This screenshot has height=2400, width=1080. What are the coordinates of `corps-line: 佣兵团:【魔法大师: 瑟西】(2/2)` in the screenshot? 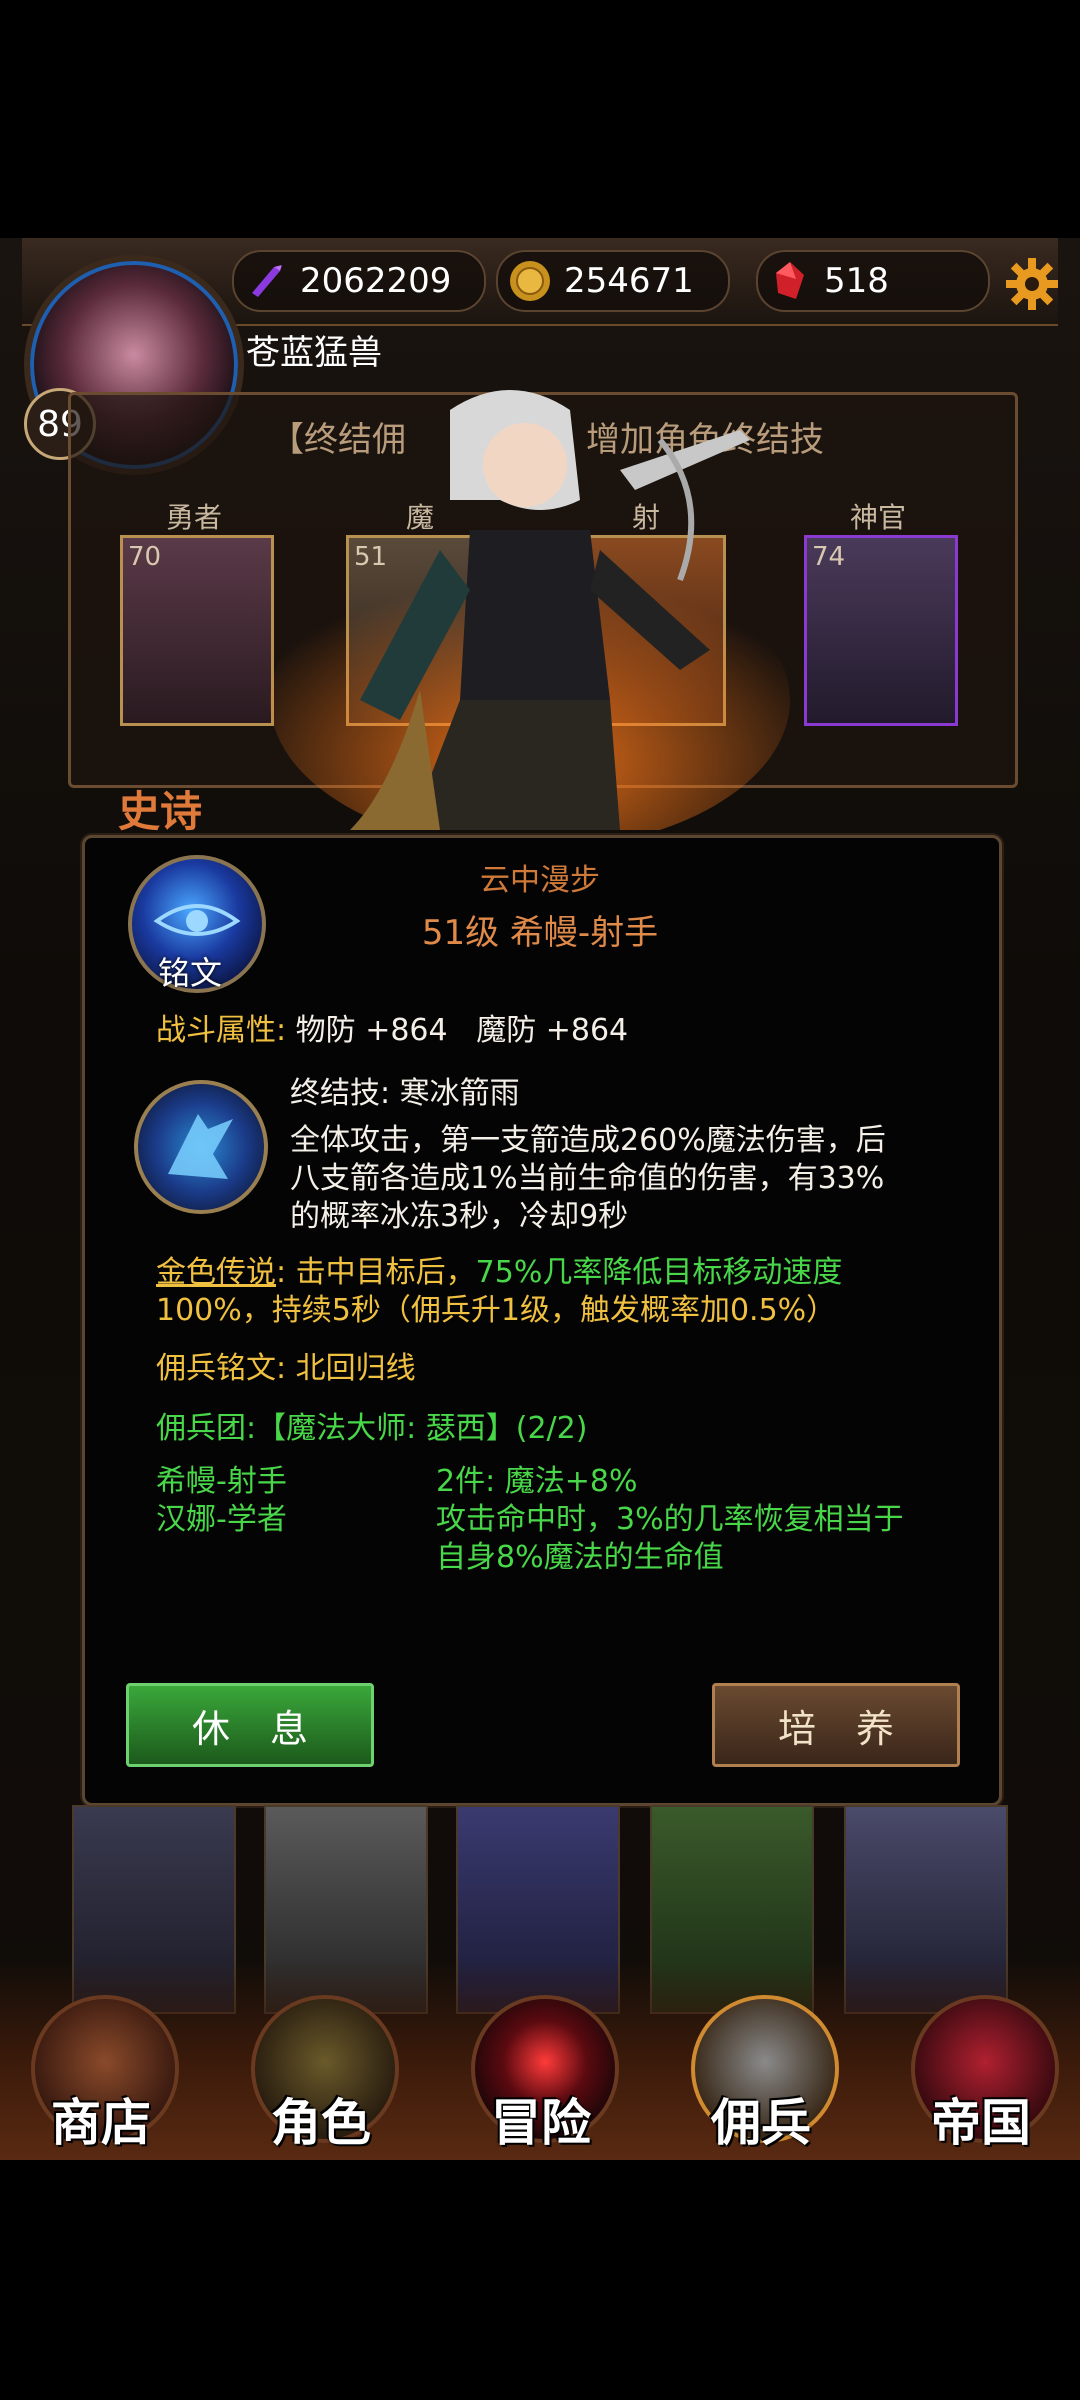 It's located at (371, 1429).